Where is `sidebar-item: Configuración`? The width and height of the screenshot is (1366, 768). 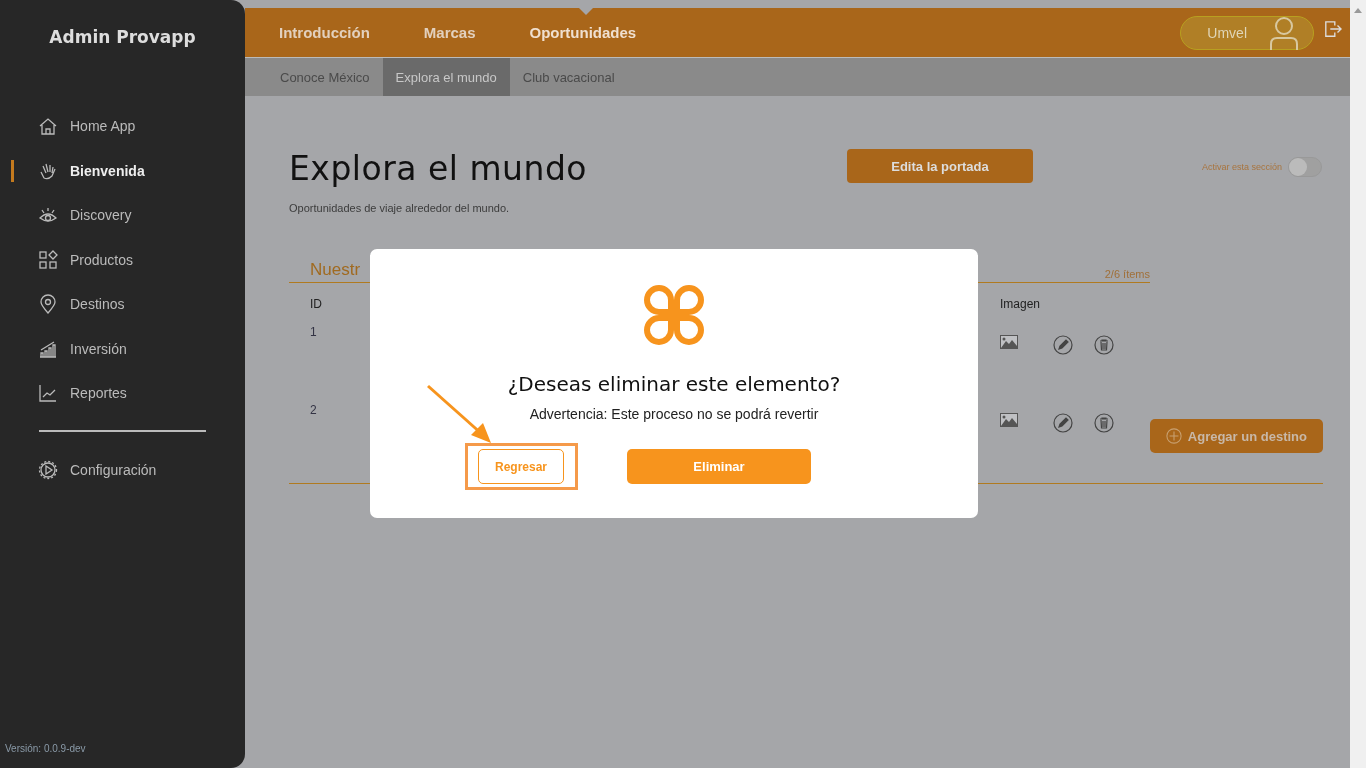
sidebar-item: Configuración is located at coordinates (122, 469).